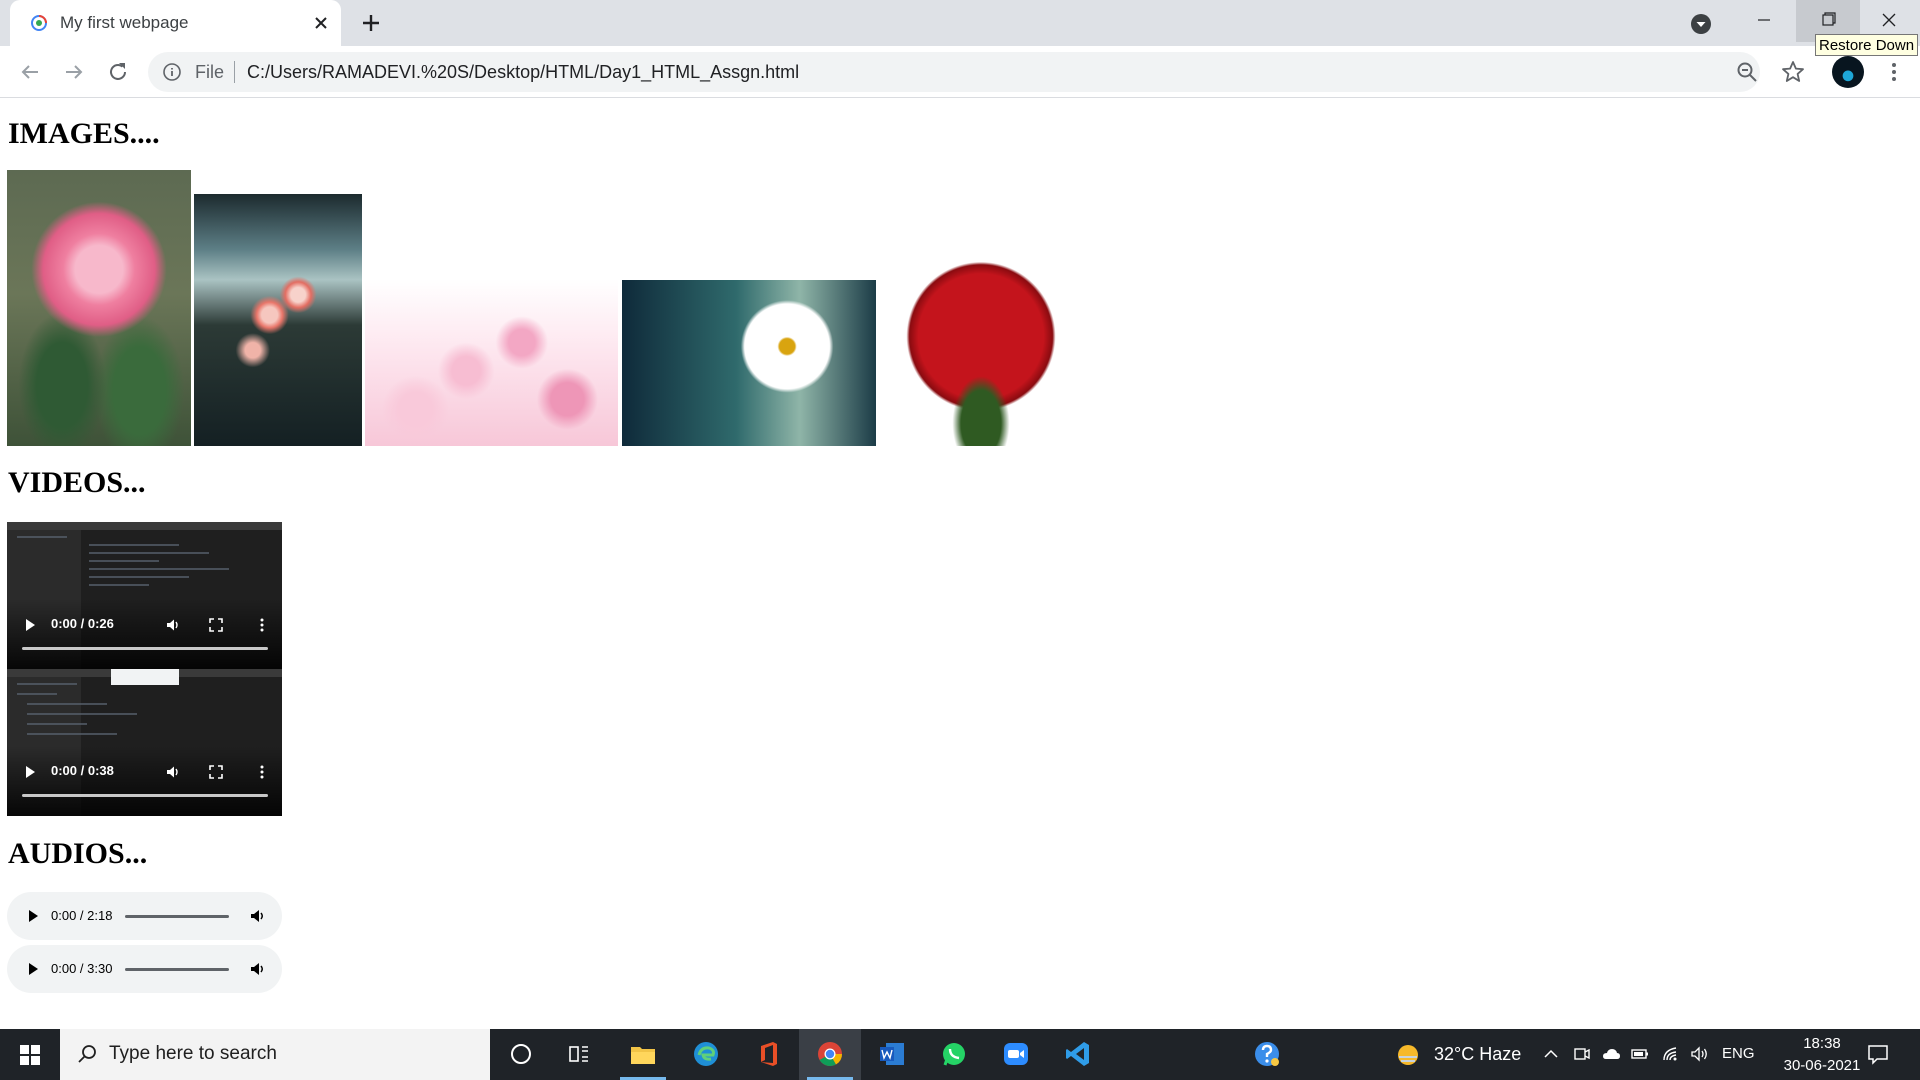  I want to click on pink-rose-image, so click(99, 308).